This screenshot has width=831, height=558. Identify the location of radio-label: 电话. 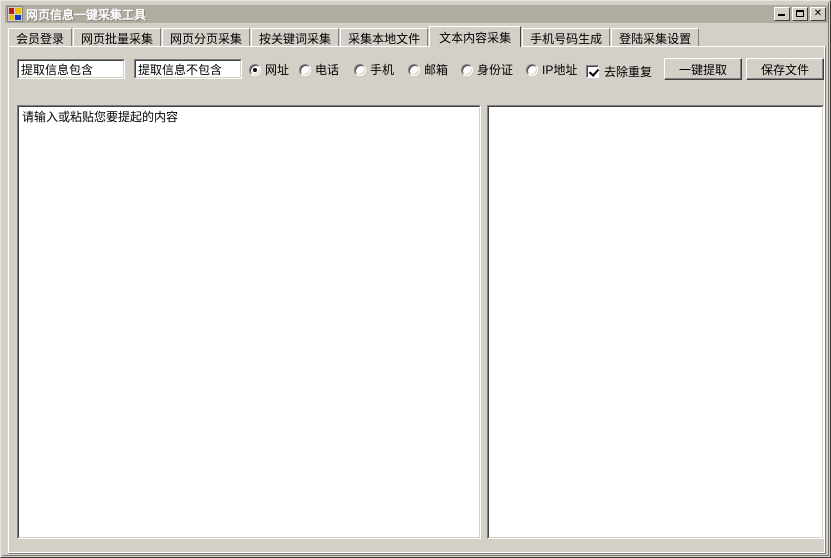
(327, 69).